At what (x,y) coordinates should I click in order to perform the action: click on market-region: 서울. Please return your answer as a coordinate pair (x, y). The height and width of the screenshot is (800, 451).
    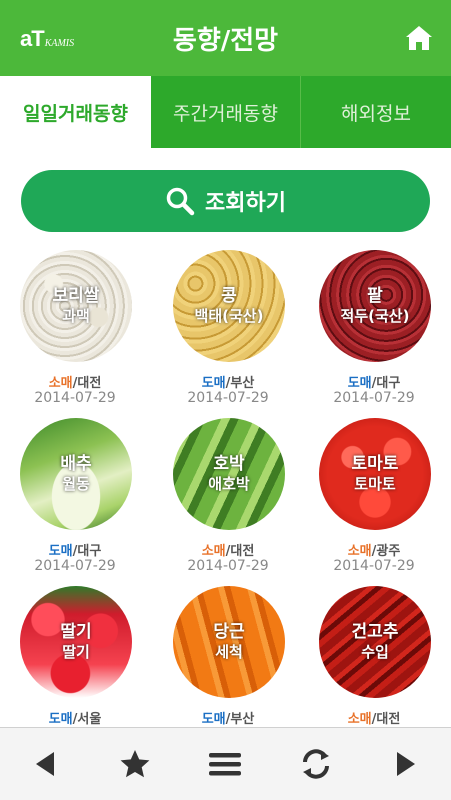
    Looking at the image, I should click on (89, 718).